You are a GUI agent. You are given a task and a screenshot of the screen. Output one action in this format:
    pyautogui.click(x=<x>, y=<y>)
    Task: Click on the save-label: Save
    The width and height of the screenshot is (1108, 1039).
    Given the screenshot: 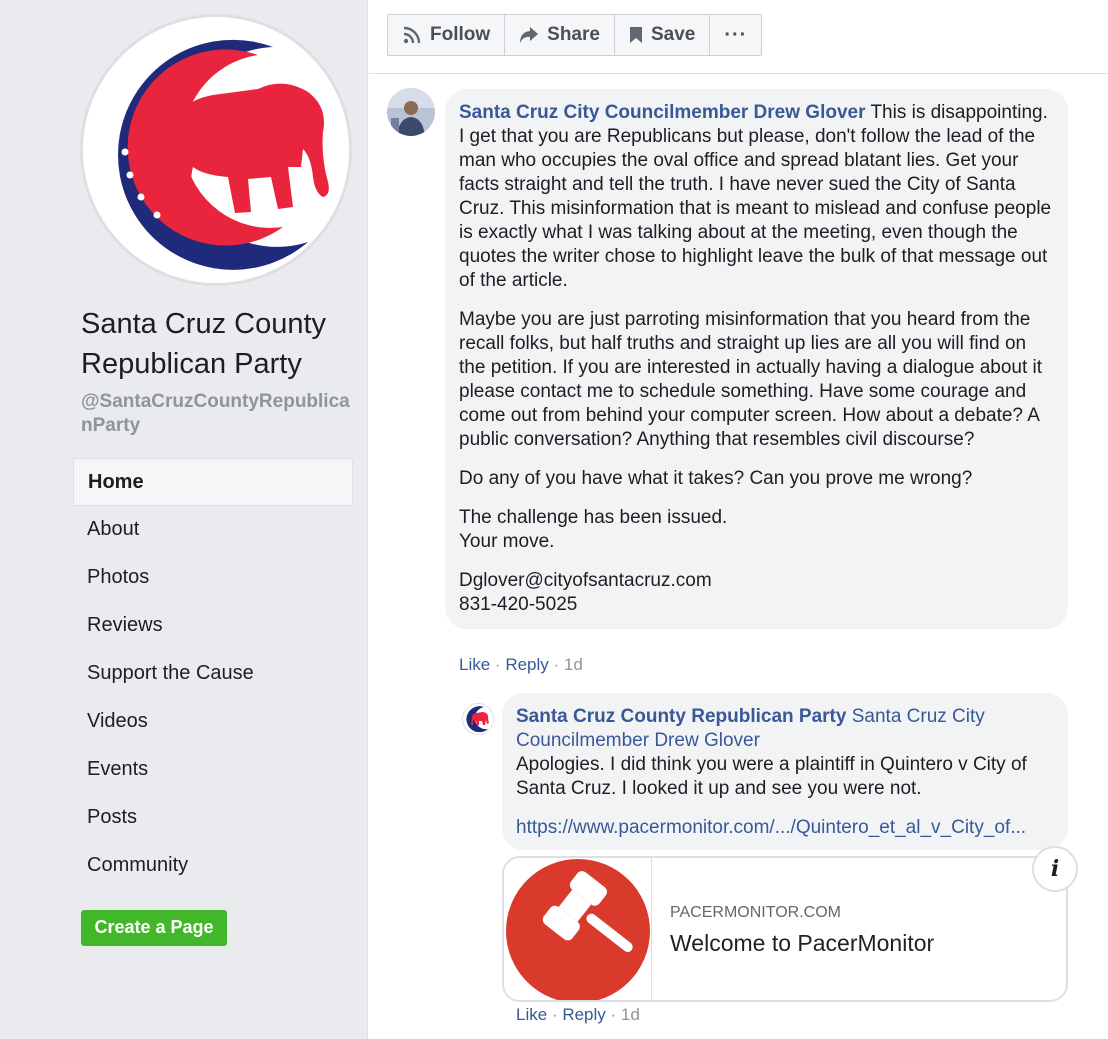 What is the action you would take?
    pyautogui.click(x=673, y=34)
    